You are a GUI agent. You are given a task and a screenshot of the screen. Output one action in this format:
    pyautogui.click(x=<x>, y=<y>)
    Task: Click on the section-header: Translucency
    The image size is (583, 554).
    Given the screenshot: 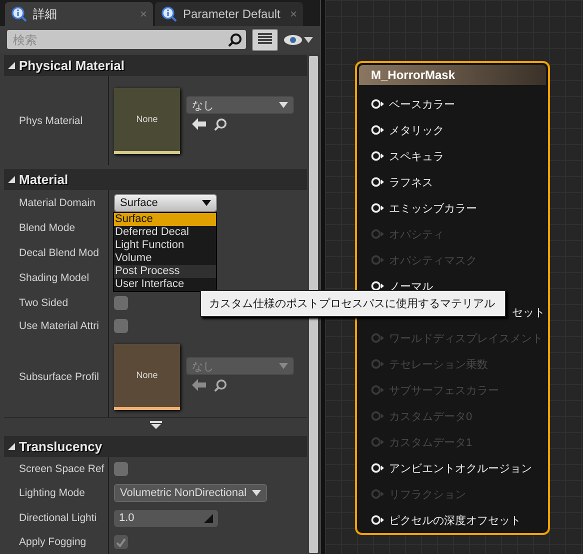 What is the action you would take?
    pyautogui.click(x=155, y=447)
    